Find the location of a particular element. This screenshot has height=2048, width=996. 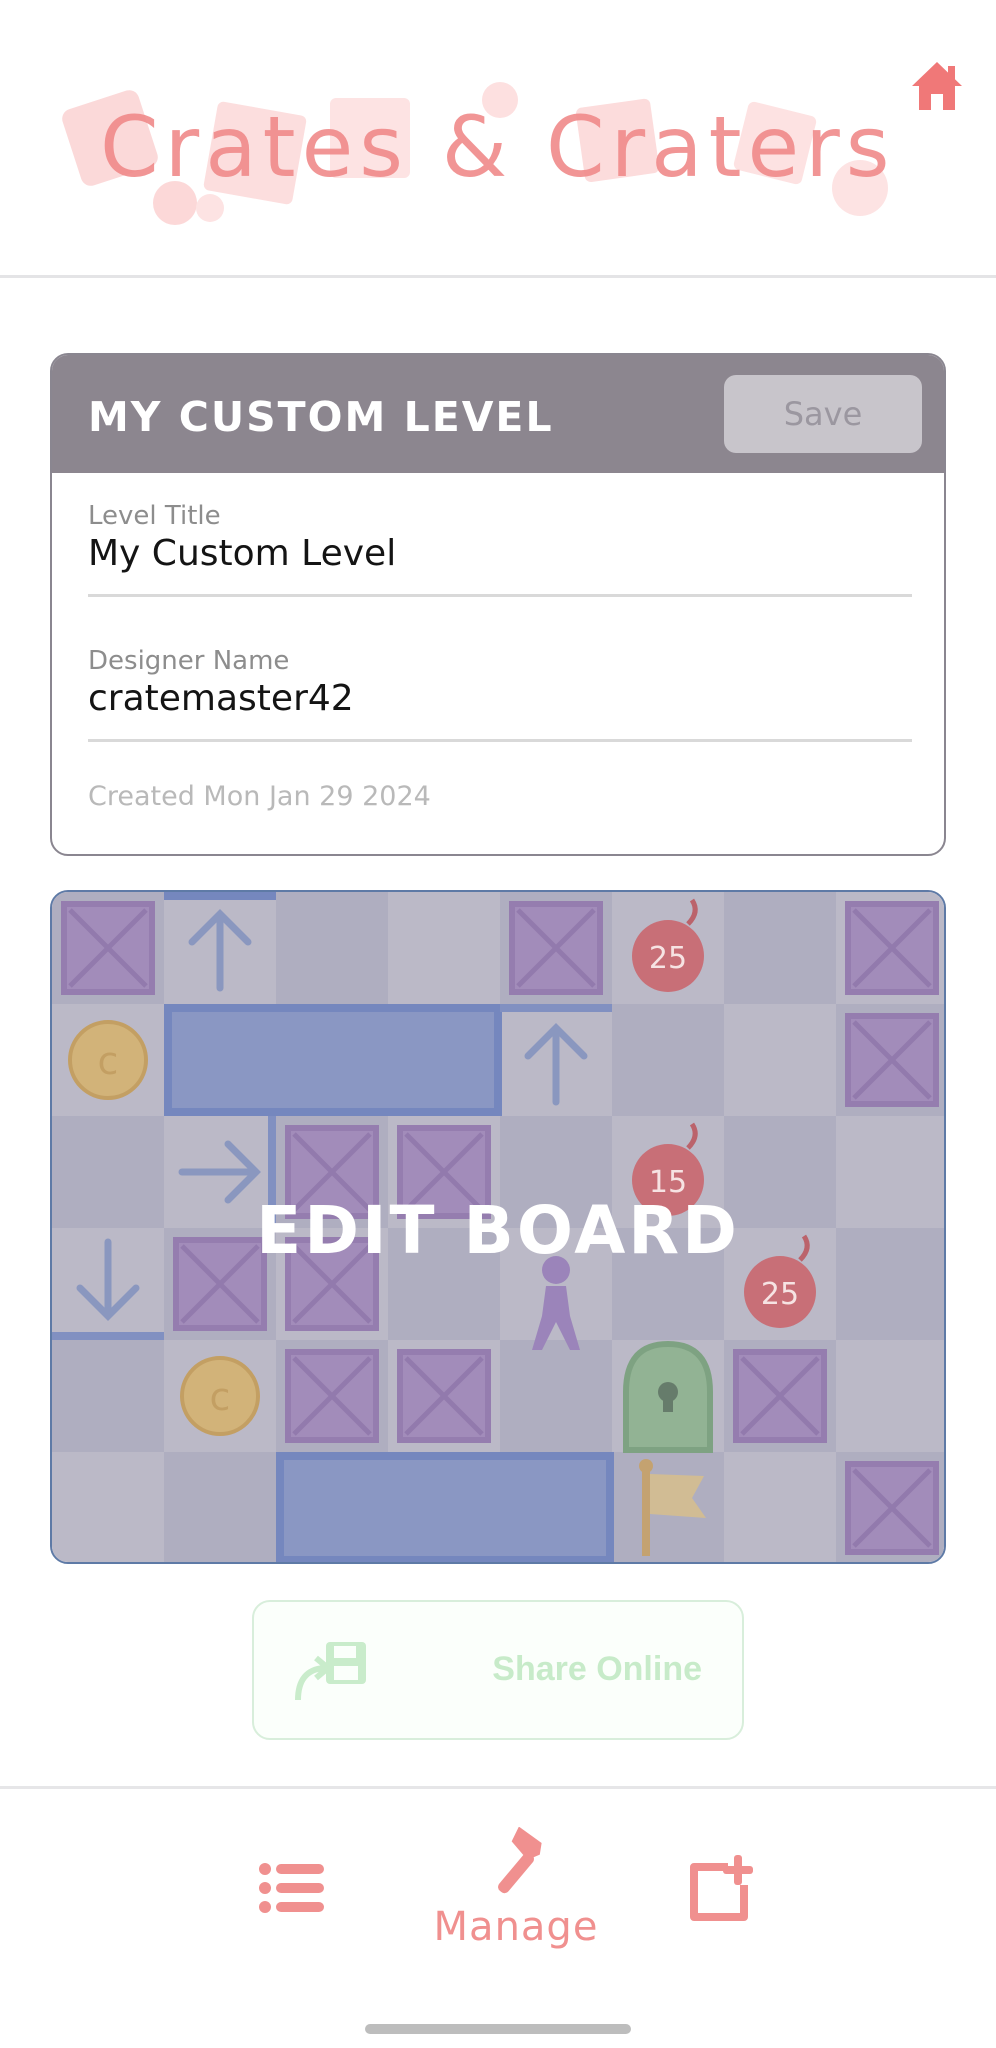

app-logo: Crates & Craters is located at coordinates (500, 163).